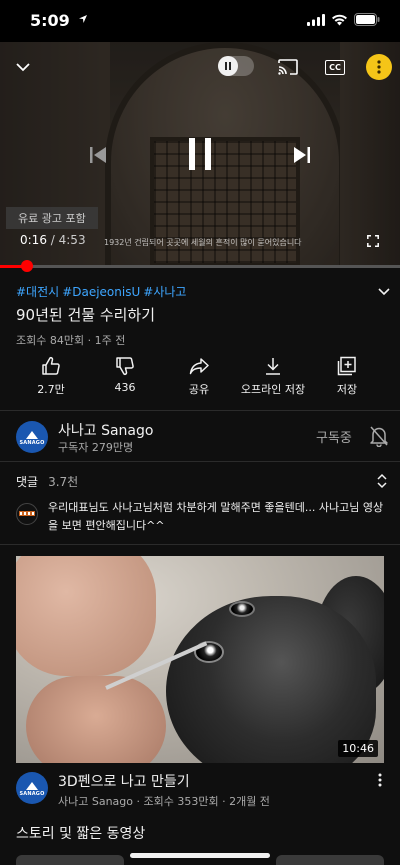 The image size is (400, 865). What do you see at coordinates (96, 447) in the screenshot?
I see `subscriber-count: 구독자 279만명` at bounding box center [96, 447].